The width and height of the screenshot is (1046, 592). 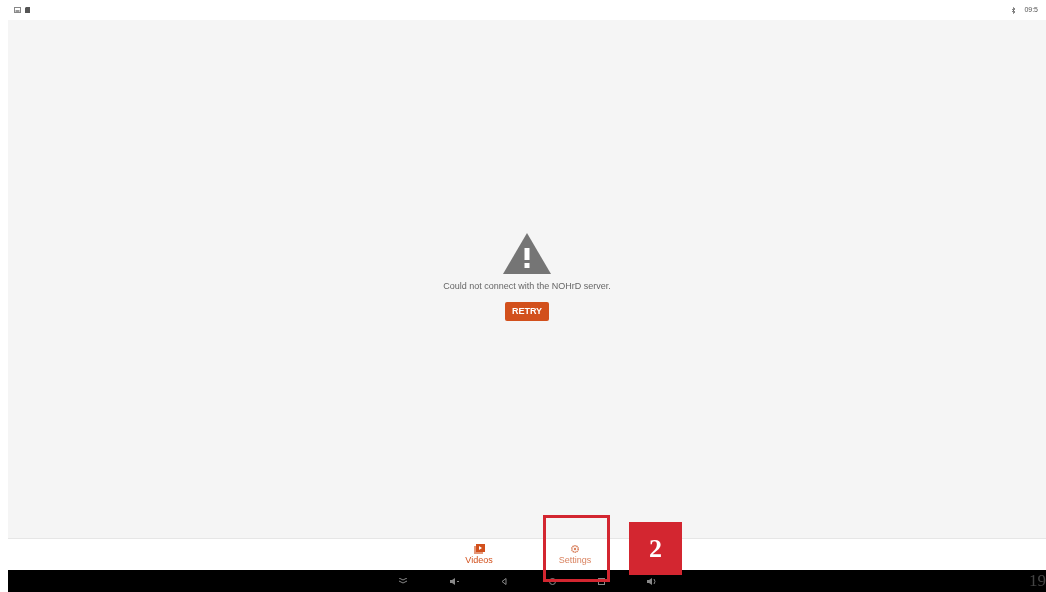 I want to click on home-icon, so click(x=552, y=581).